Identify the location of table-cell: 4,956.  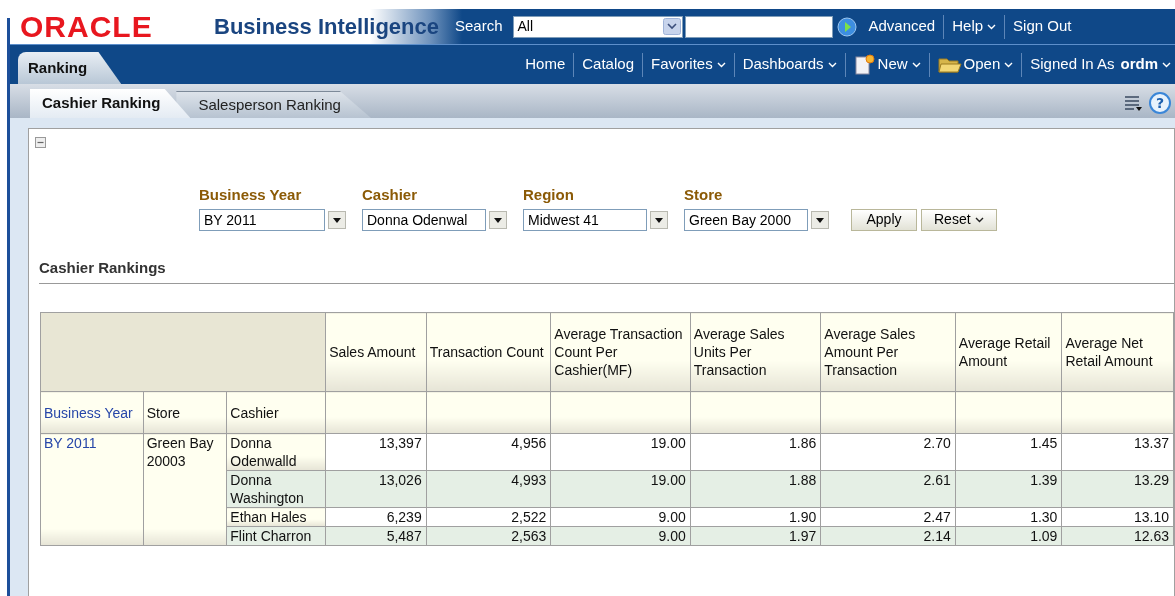
(488, 452).